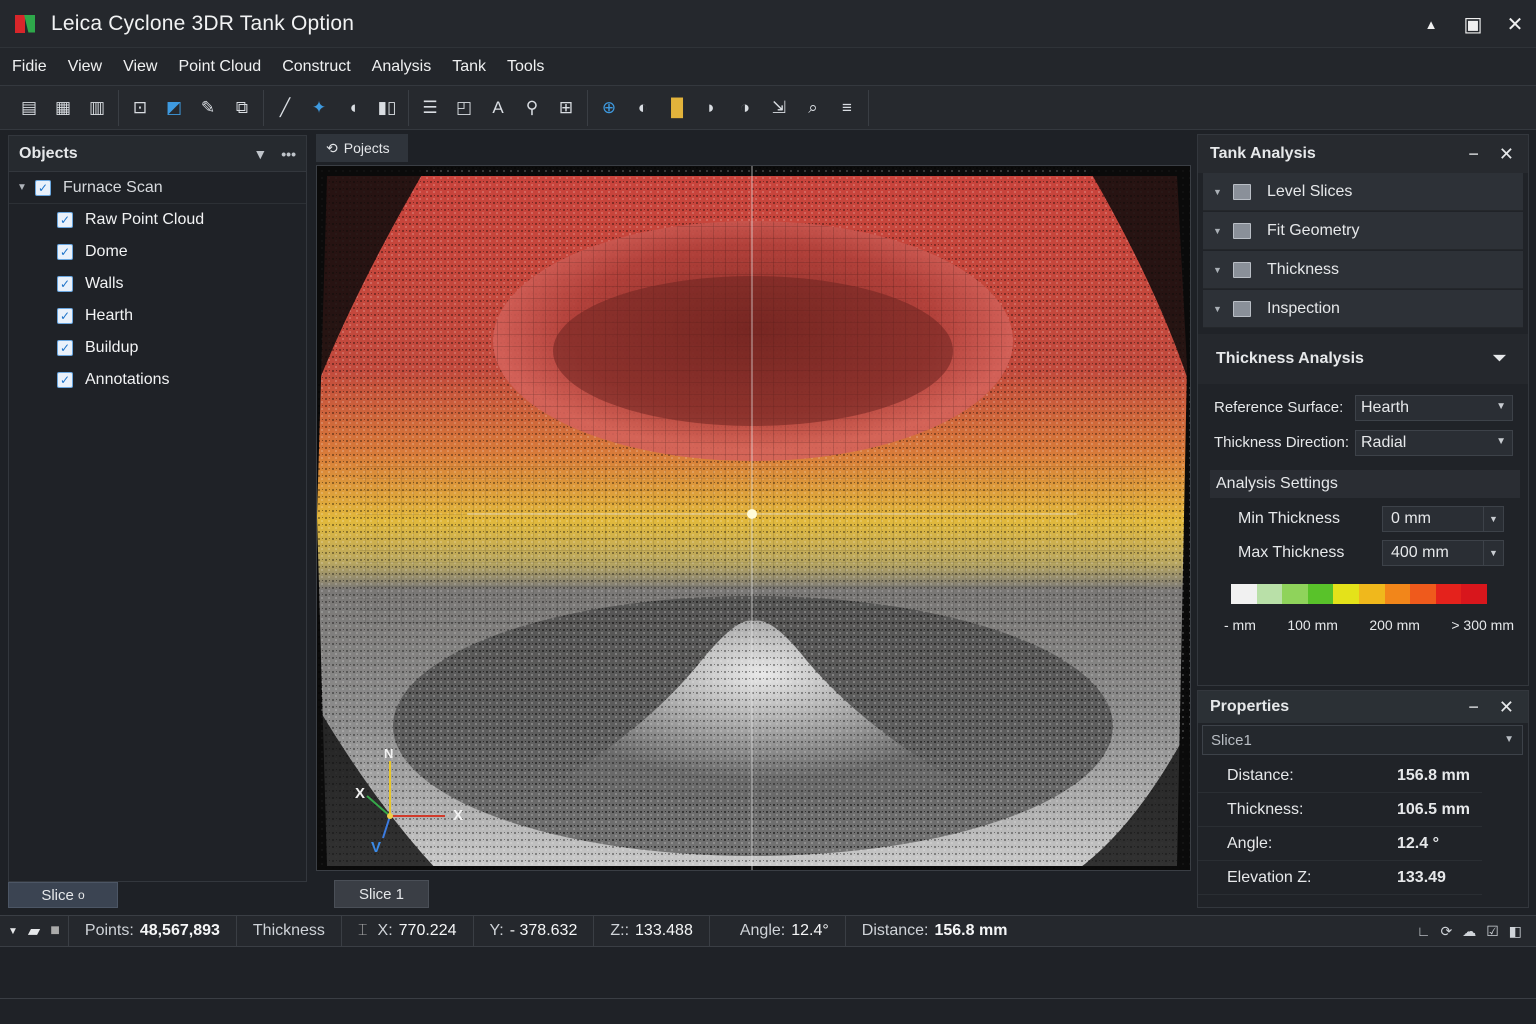  I want to click on shading-icon: ◐, so click(643, 108).